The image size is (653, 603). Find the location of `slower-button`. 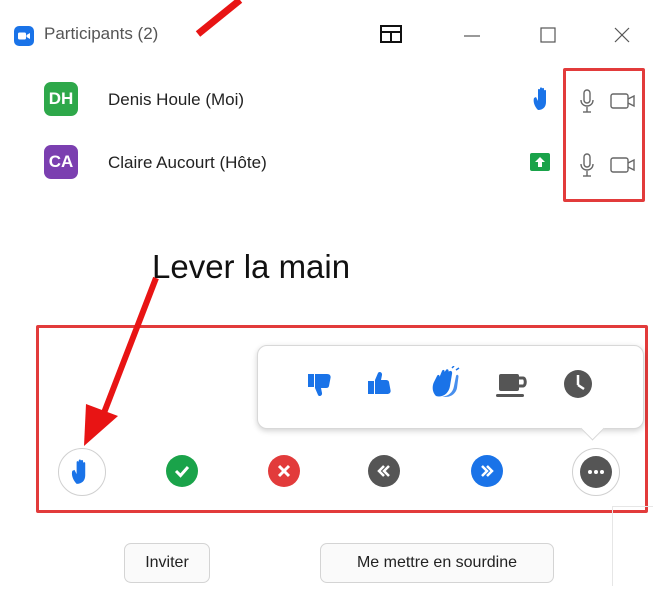

slower-button is located at coordinates (384, 471).